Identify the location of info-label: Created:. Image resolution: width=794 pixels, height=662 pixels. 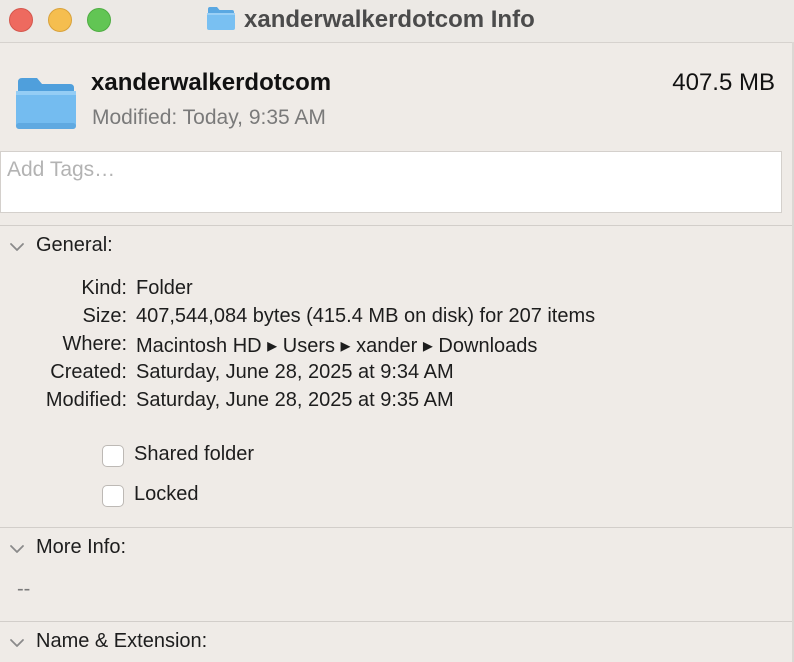
(88, 372).